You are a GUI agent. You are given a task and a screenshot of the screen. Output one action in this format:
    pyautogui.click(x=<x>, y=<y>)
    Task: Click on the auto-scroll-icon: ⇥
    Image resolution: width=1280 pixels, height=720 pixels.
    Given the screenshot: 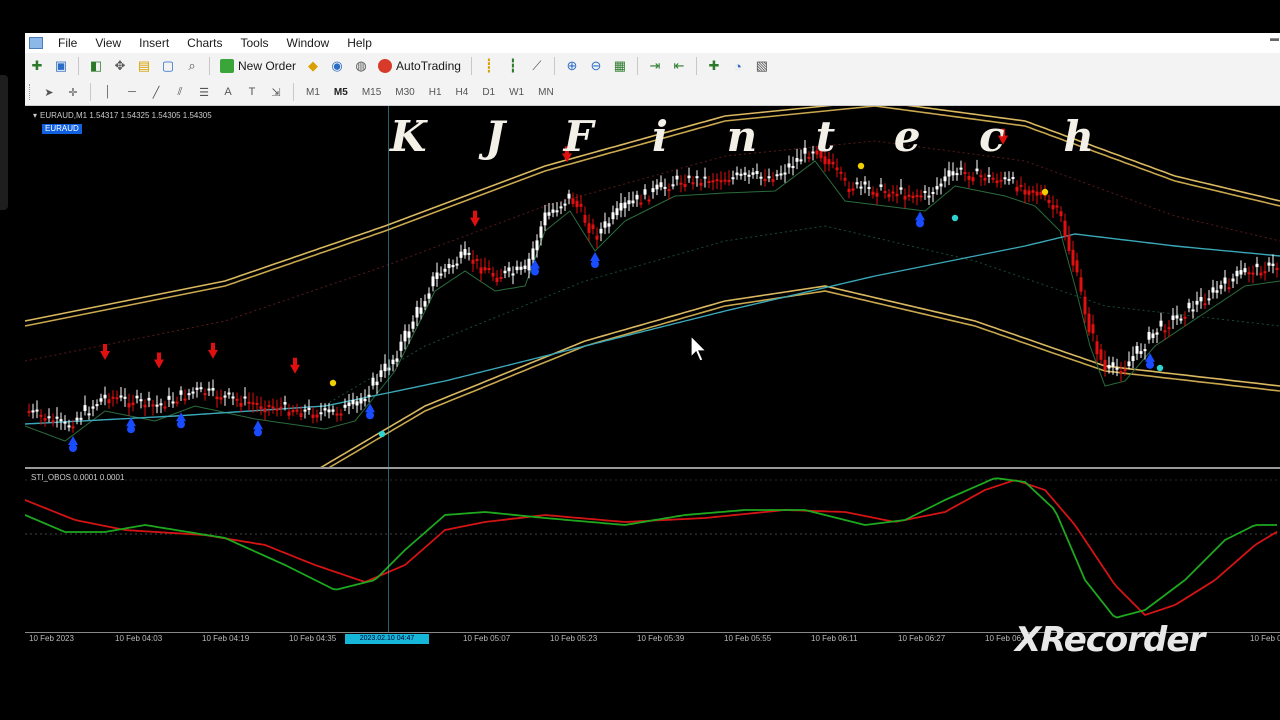 What is the action you would take?
    pyautogui.click(x=655, y=66)
    